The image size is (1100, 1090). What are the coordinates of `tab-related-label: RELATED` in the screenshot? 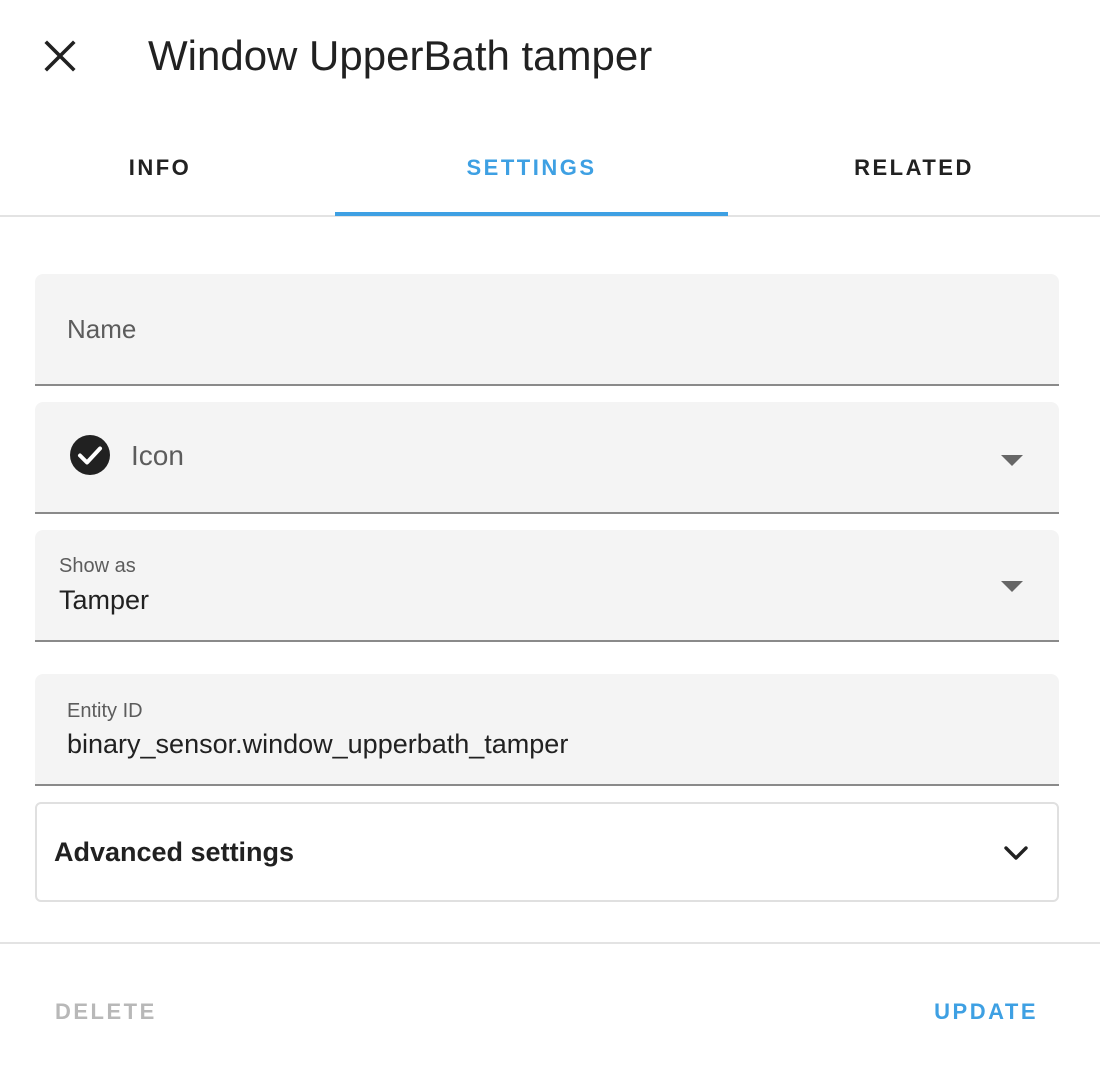 It's located at (914, 167).